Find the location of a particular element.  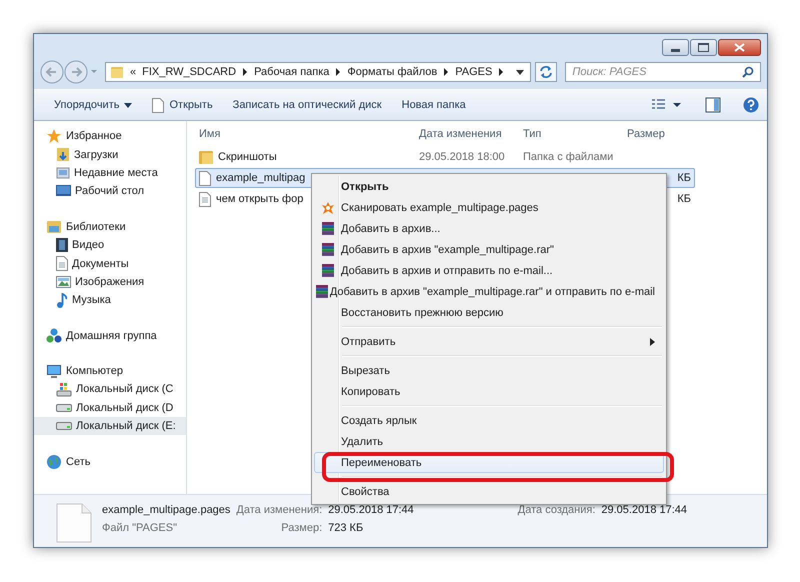

nav-item: Домашняя группа is located at coordinates (110, 335).